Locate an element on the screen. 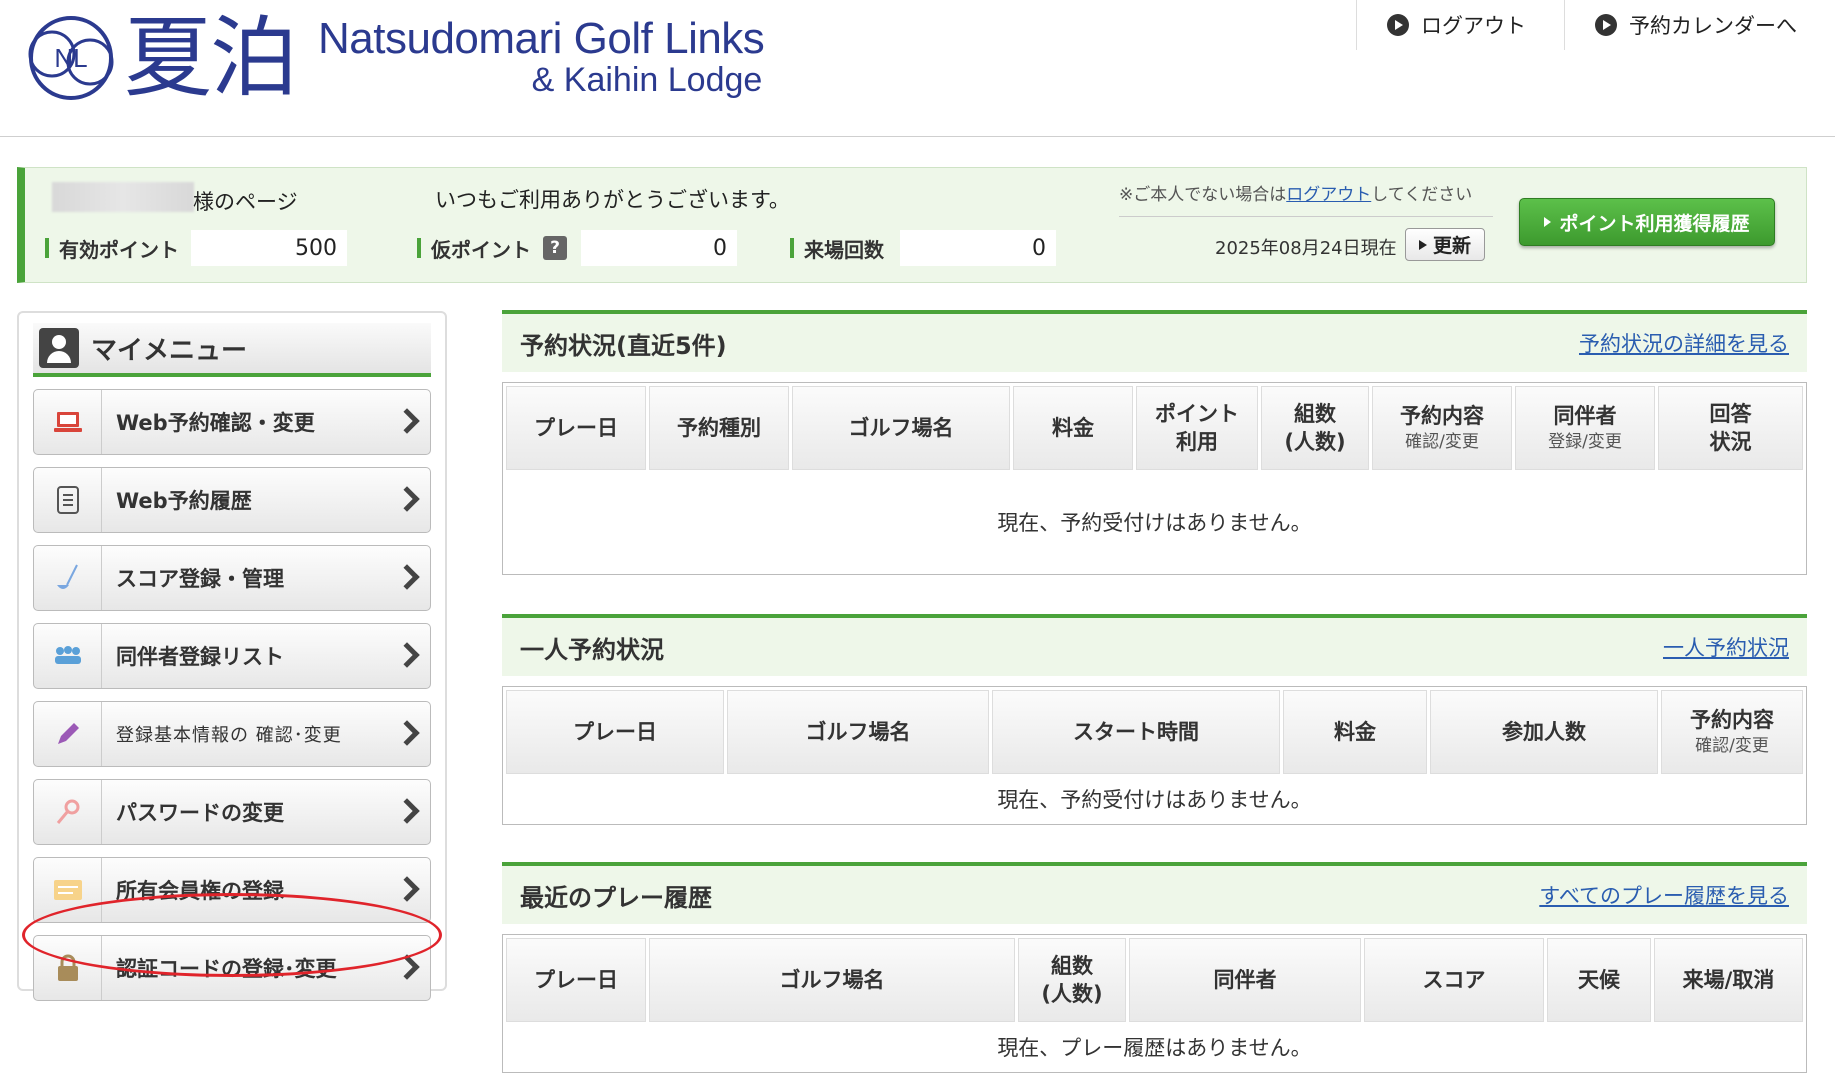  col-companions: 同伴者 登録/変更 is located at coordinates (1585, 428).